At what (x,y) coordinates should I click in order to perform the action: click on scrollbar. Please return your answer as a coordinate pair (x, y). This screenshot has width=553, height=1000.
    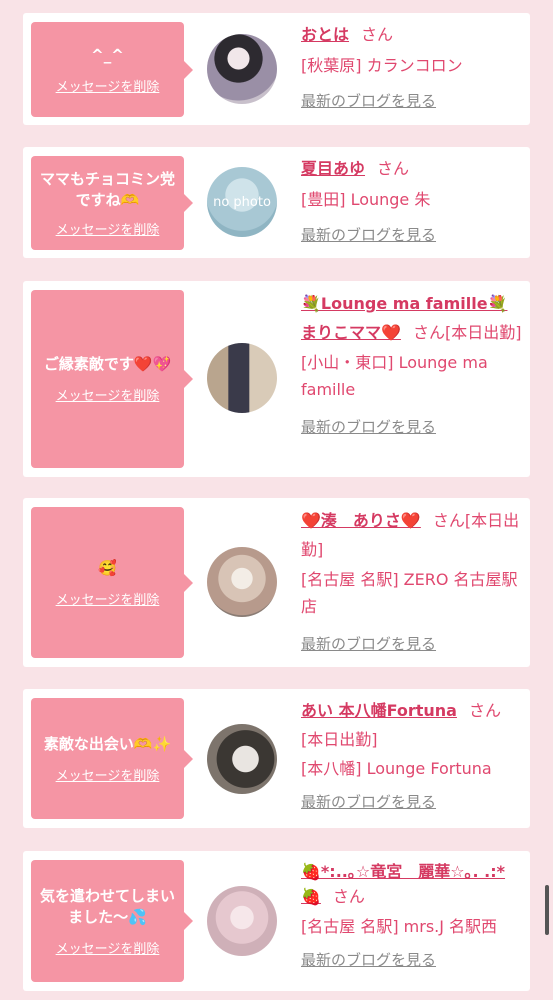
    Looking at the image, I should click on (547, 910).